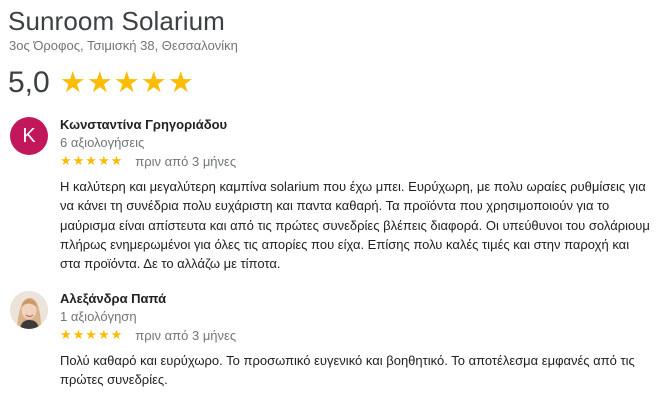 Image resolution: width=657 pixels, height=409 pixels. What do you see at coordinates (29, 82) in the screenshot?
I see `rating-value: 5,0` at bounding box center [29, 82].